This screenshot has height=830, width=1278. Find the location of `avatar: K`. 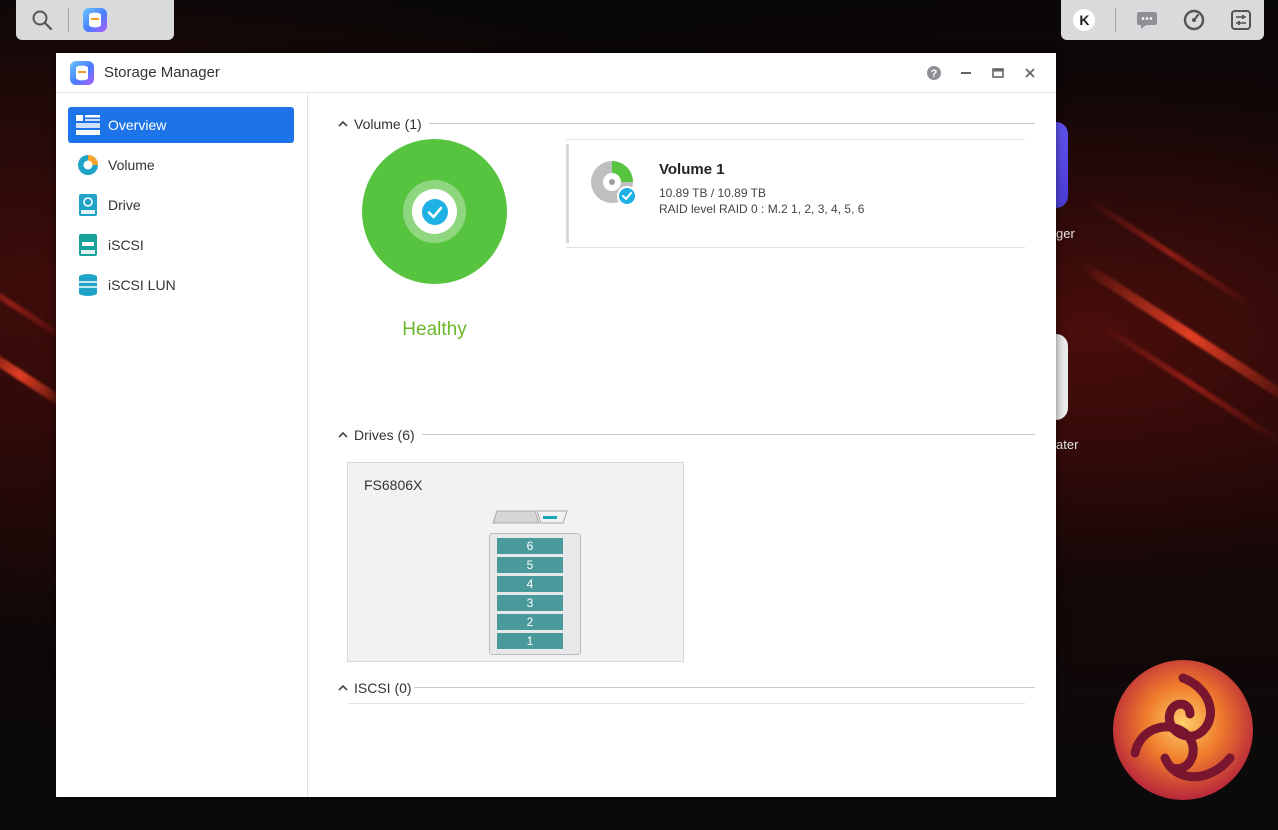

avatar: K is located at coordinates (1084, 20).